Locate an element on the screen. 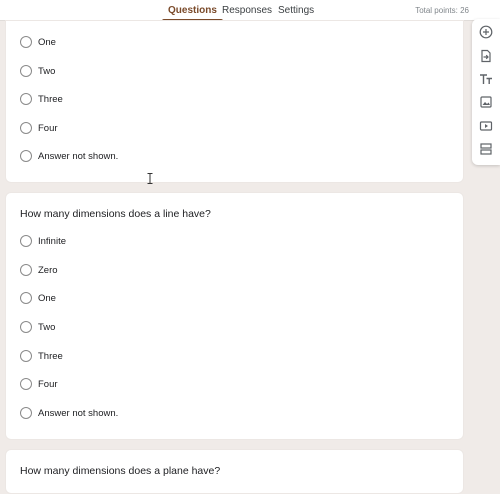 The height and width of the screenshot is (494, 500). tab-settings: Settings is located at coordinates (296, 10).